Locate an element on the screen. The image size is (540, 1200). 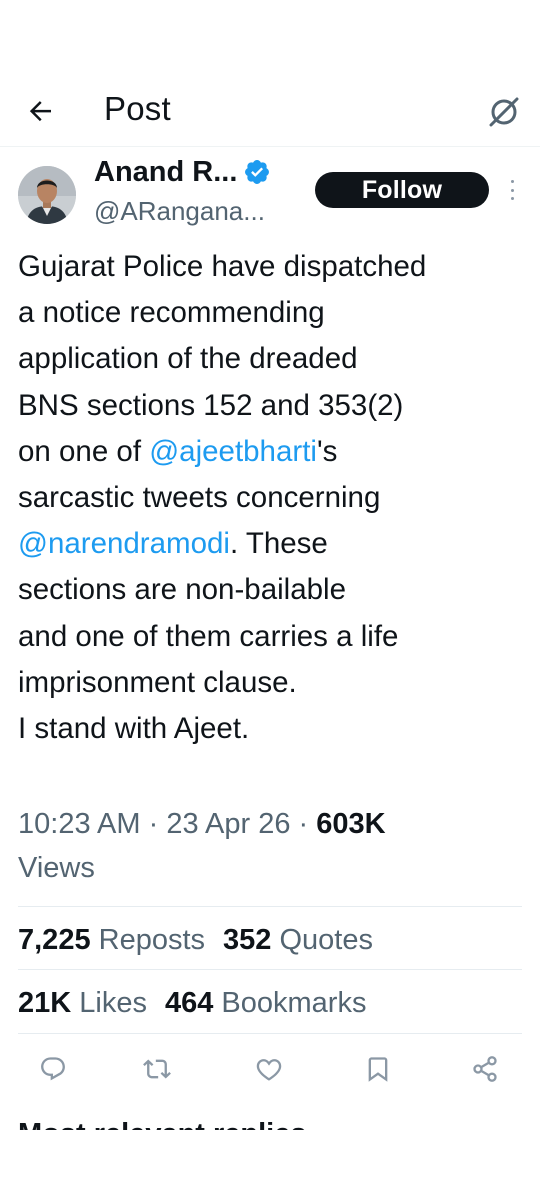
grok-button is located at coordinates (504, 112).